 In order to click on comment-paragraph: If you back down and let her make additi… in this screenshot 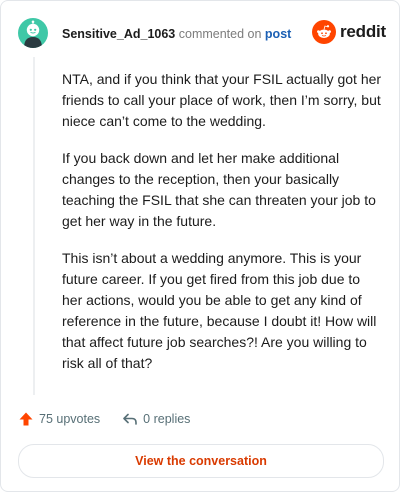, I will do `click(219, 189)`.